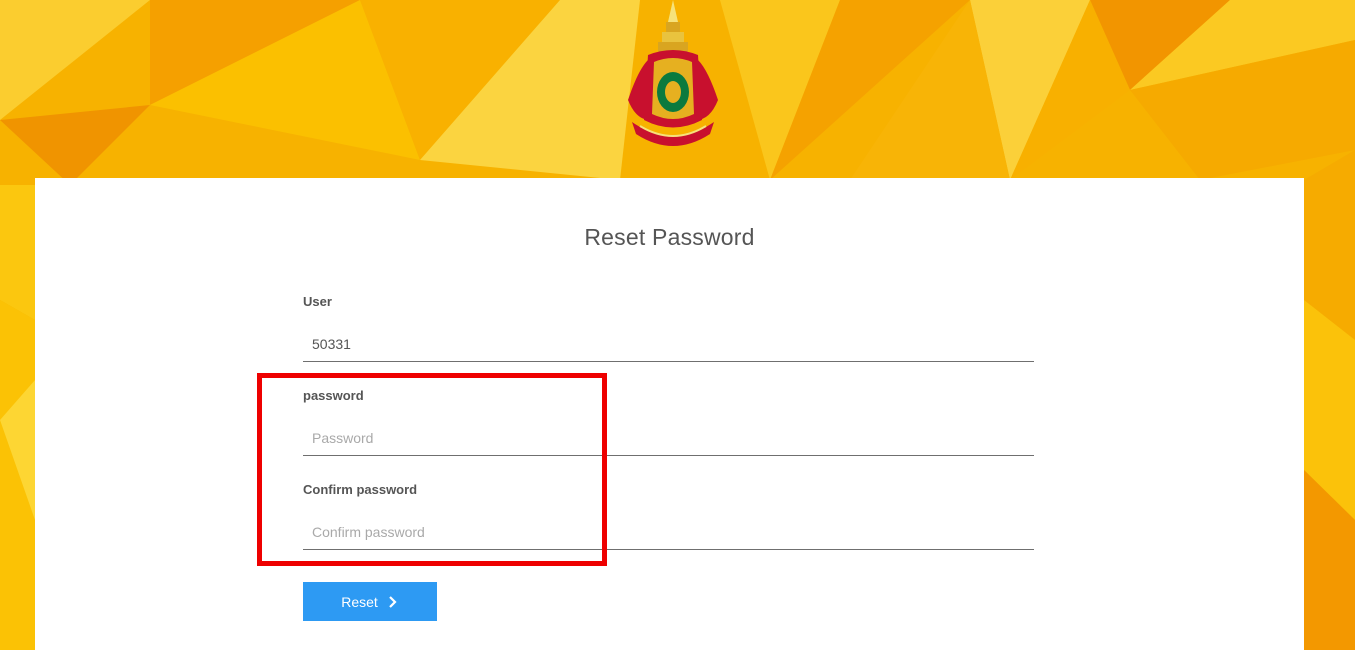 The image size is (1355, 650). I want to click on highlight-annotation-box, so click(432, 469).